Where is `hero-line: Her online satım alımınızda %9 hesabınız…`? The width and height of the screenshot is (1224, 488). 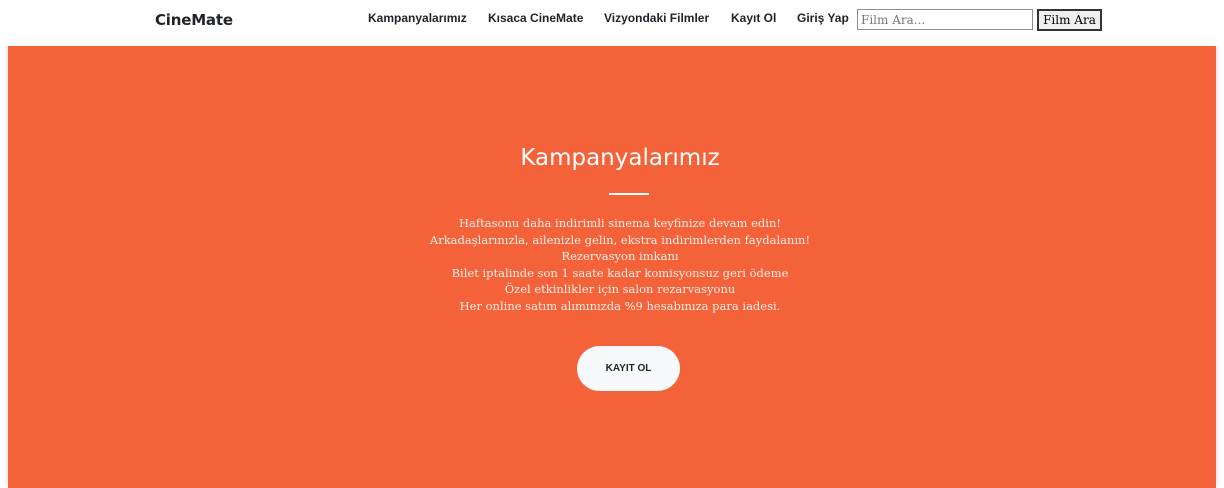
hero-line: Her online satım alımınızda %9 hesabınız… is located at coordinates (620, 305).